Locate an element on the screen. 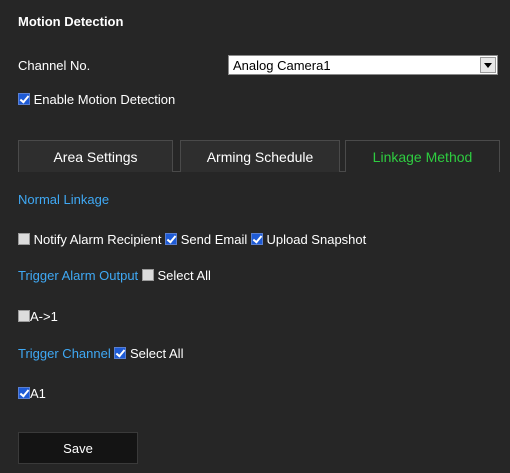  trigger-channel-row: Trigger Channel Select All is located at coordinates (100, 353).